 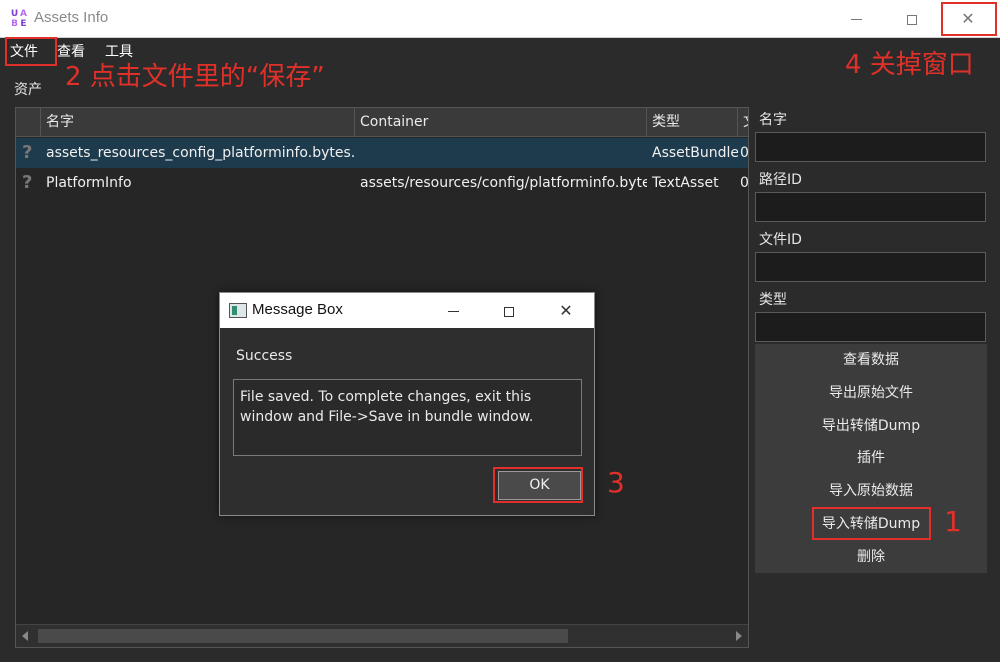 What do you see at coordinates (969, 19) in the screenshot?
I see `annotation-highlight-close` at bounding box center [969, 19].